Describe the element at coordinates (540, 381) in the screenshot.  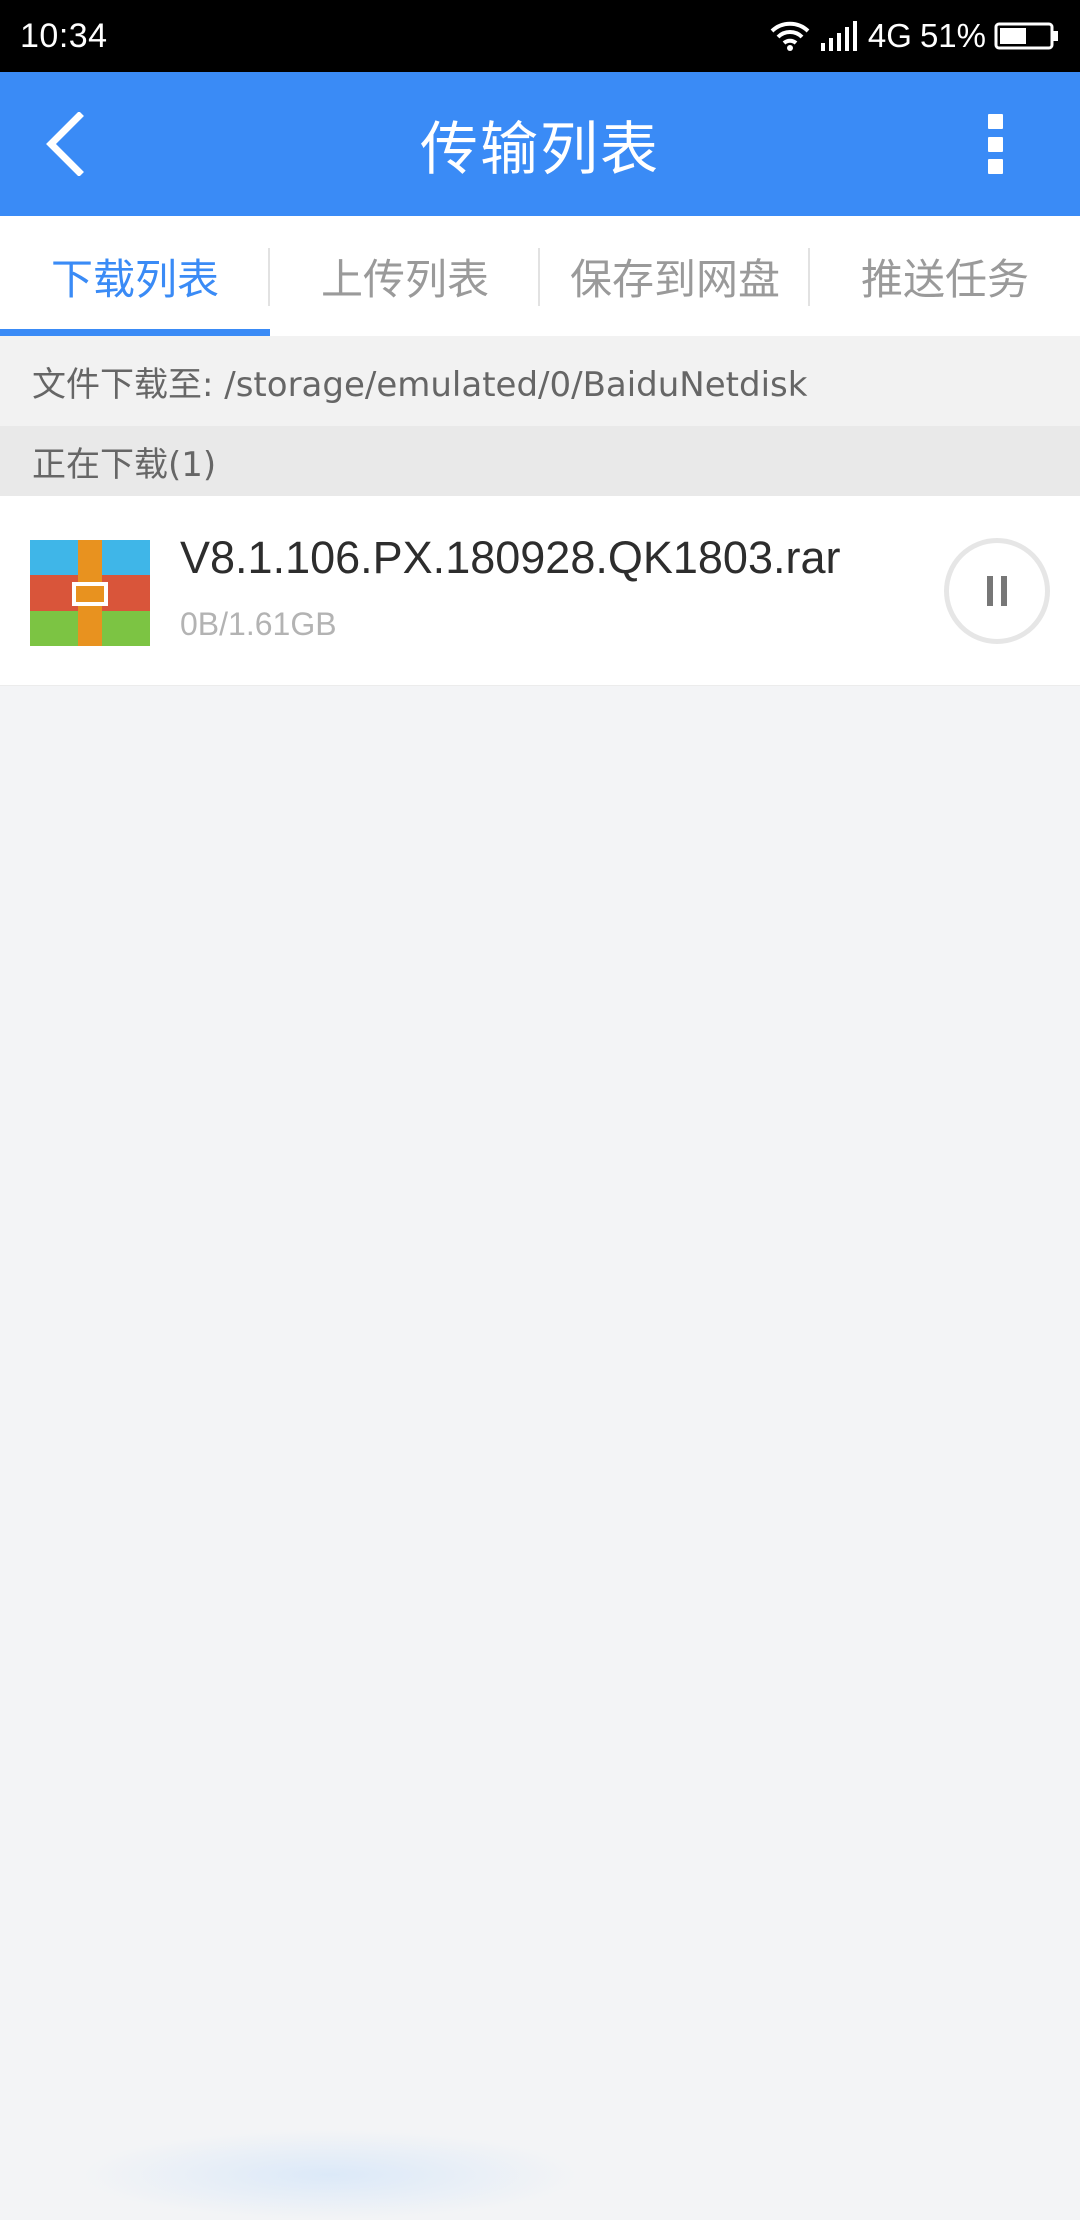
I see `download-path: 文件下载至: /storage/emulated/0/BaiduNetdisk` at that location.